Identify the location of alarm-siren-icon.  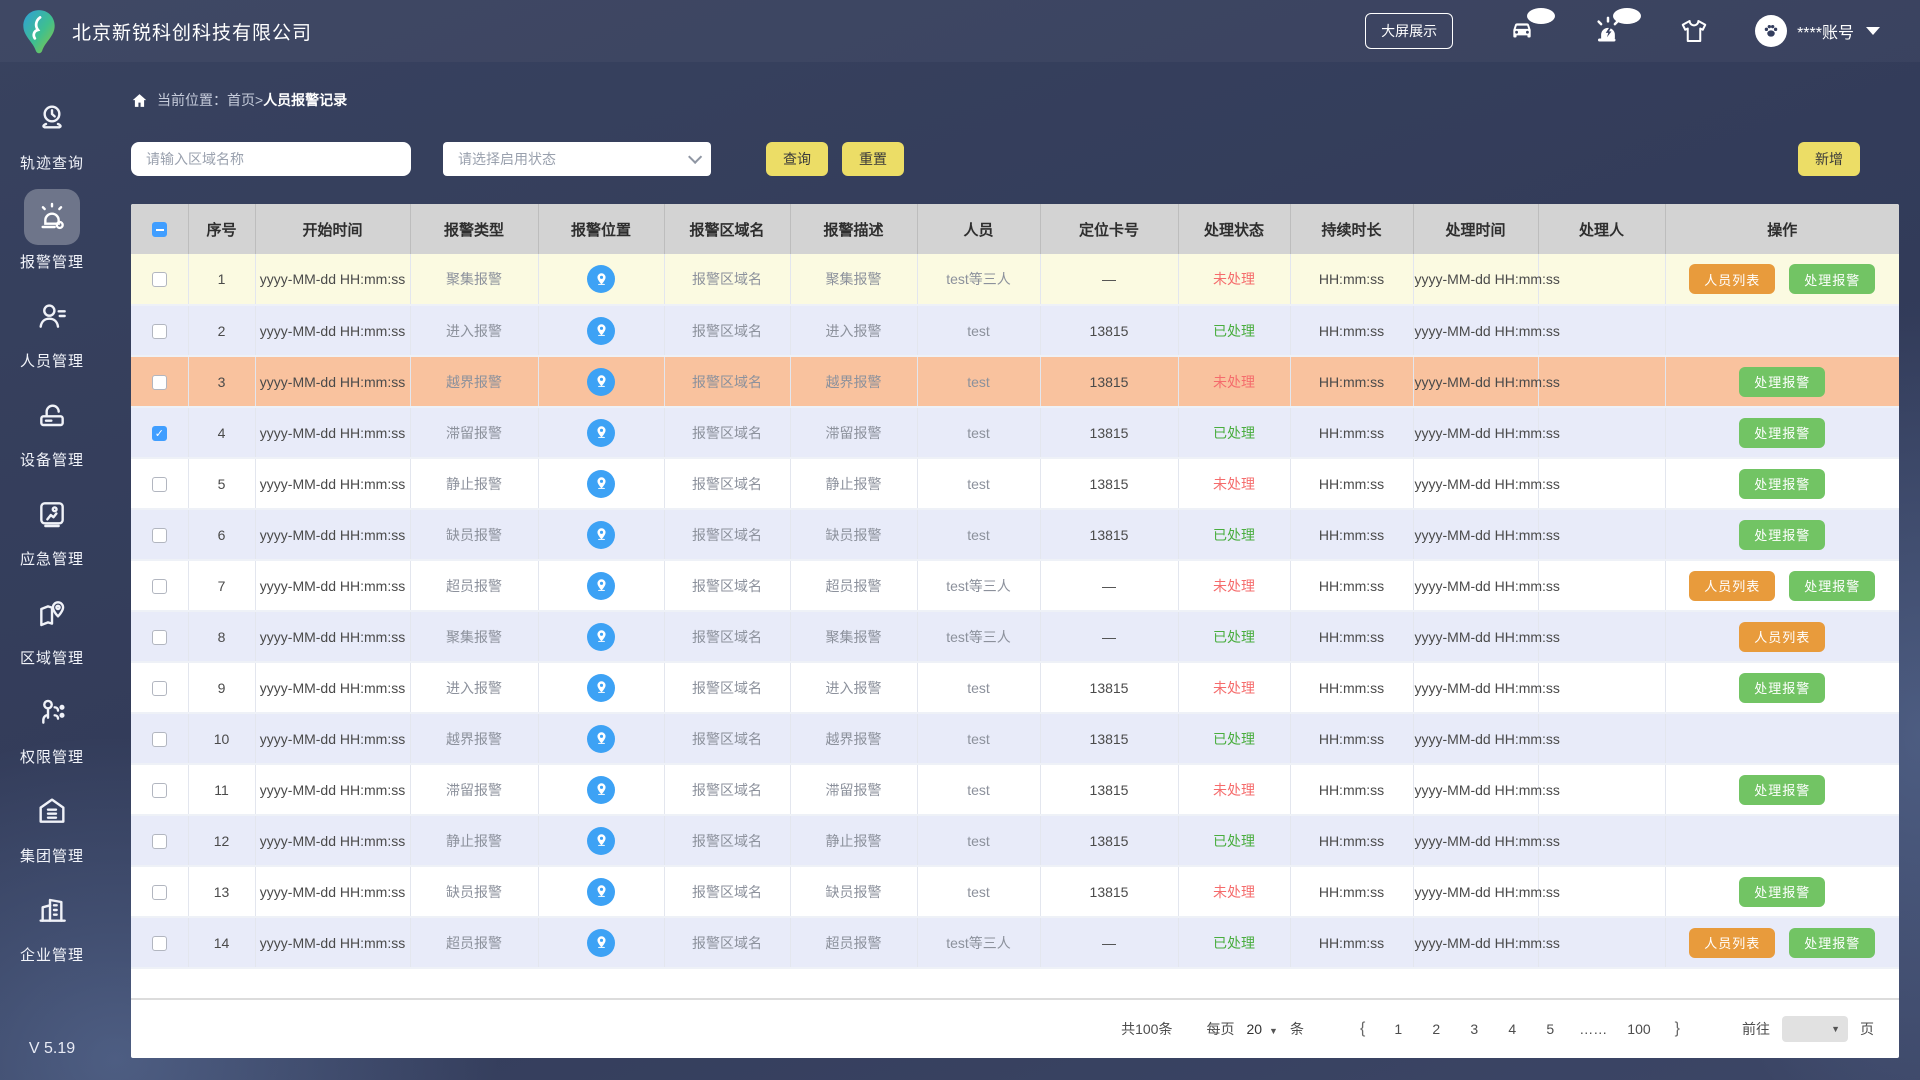
(1616, 27).